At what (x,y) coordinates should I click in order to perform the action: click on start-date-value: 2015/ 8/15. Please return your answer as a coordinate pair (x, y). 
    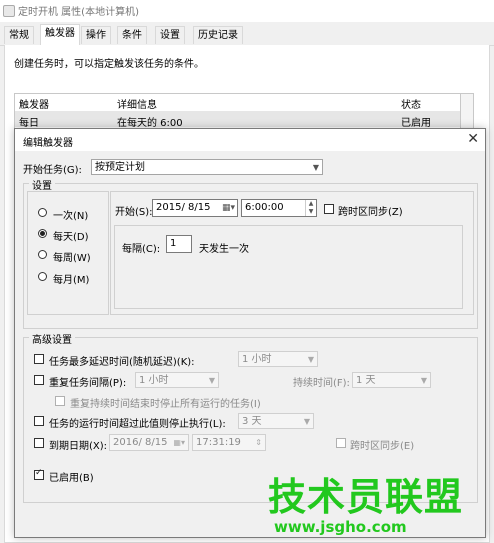
    Looking at the image, I should click on (183, 207).